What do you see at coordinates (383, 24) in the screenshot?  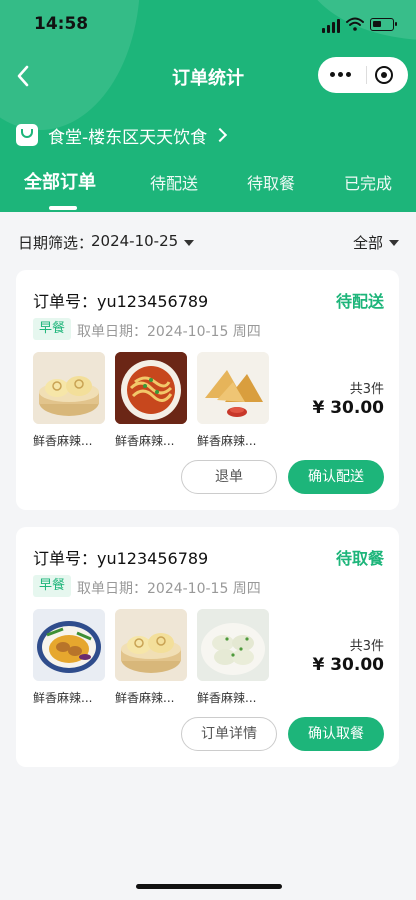 I see `battery-icon` at bounding box center [383, 24].